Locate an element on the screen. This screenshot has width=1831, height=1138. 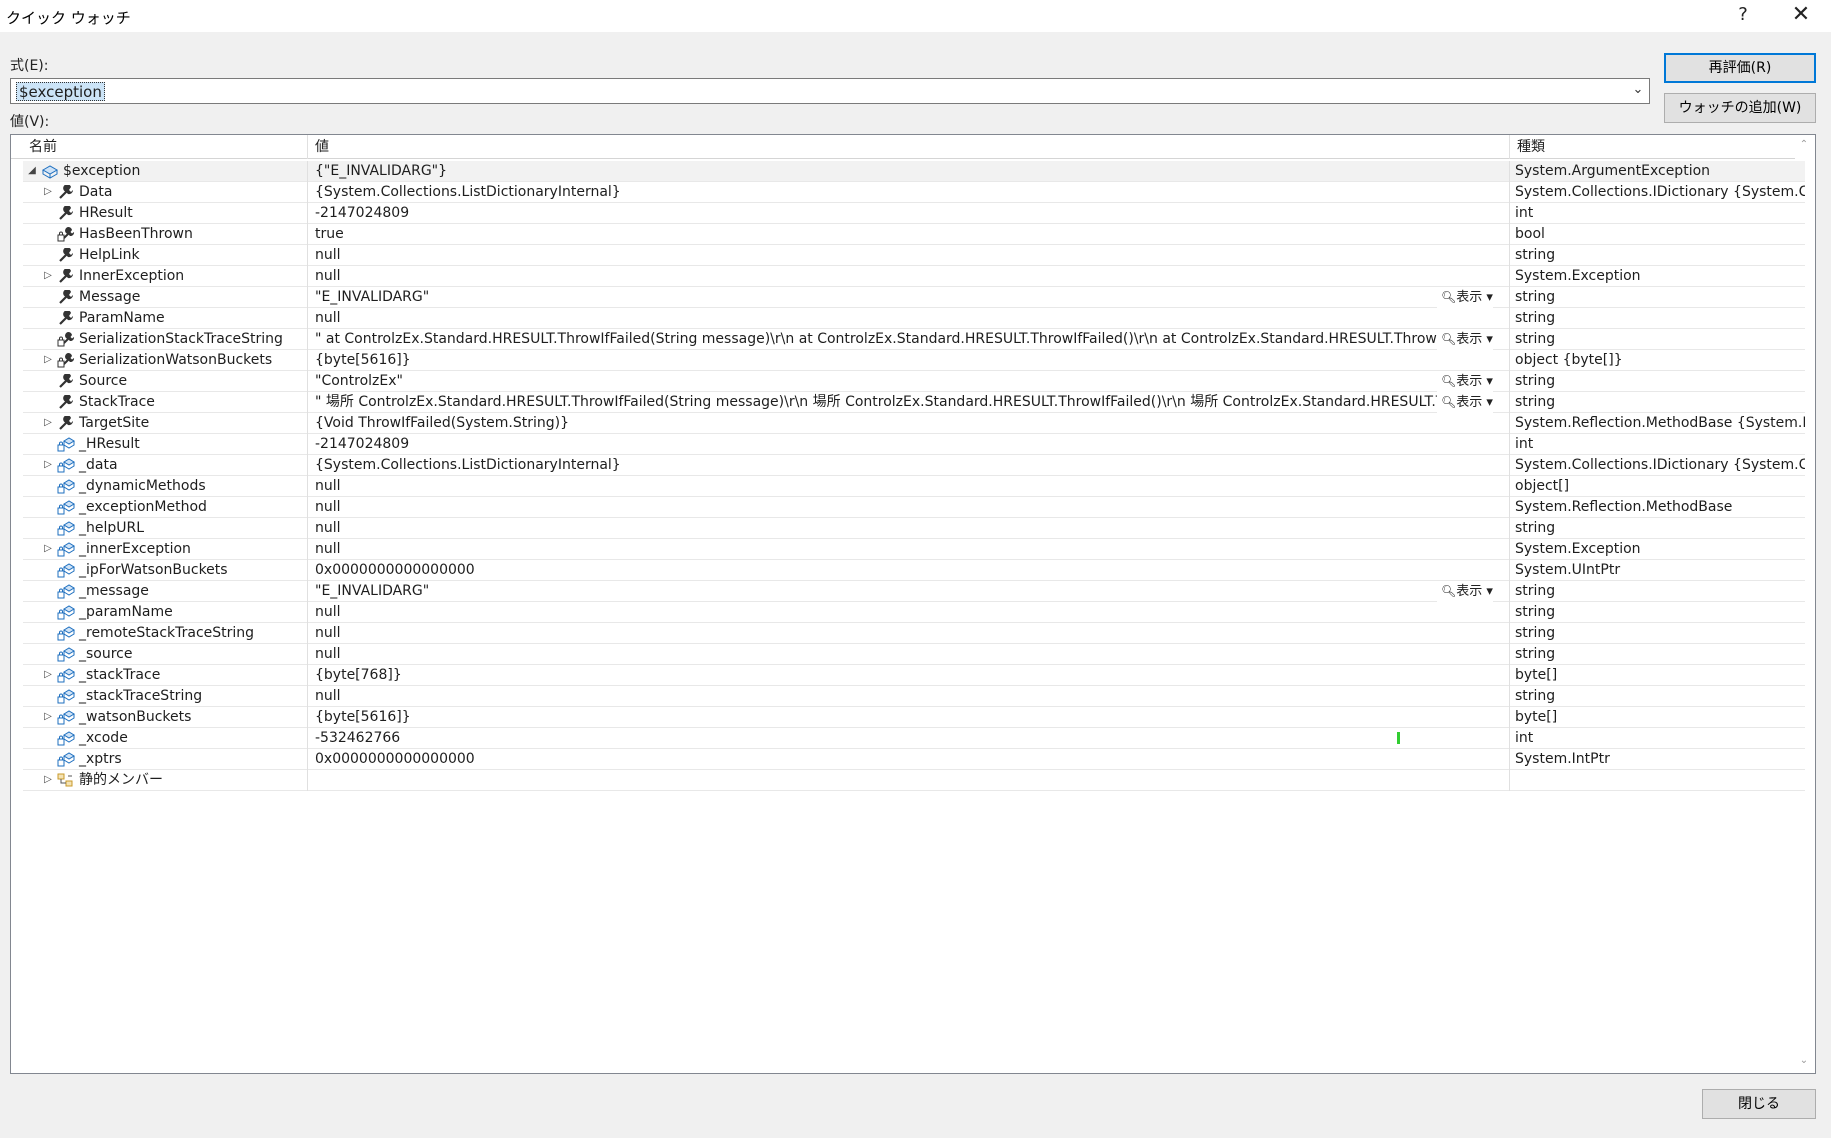
table-row: _message "E_INVALIDARG" 🔍︎表示 ▾ string is located at coordinates (914, 591).